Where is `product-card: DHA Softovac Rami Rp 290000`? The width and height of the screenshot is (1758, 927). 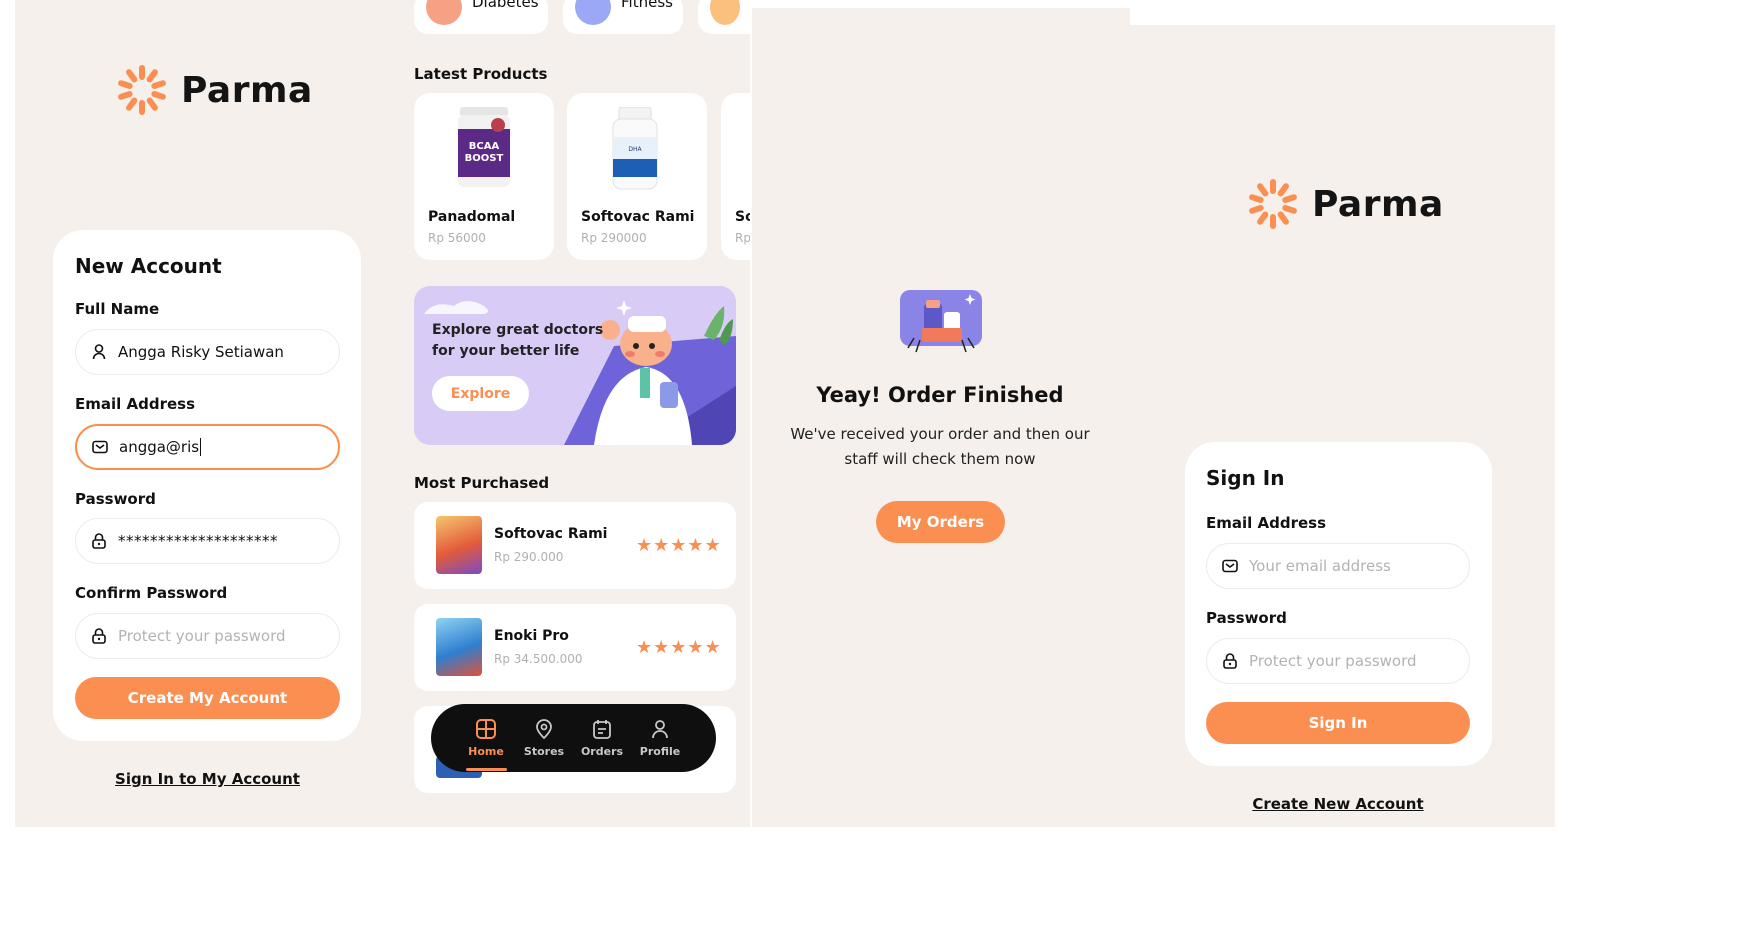
product-card: DHA Softovac Rami Rp 290000 is located at coordinates (637, 176).